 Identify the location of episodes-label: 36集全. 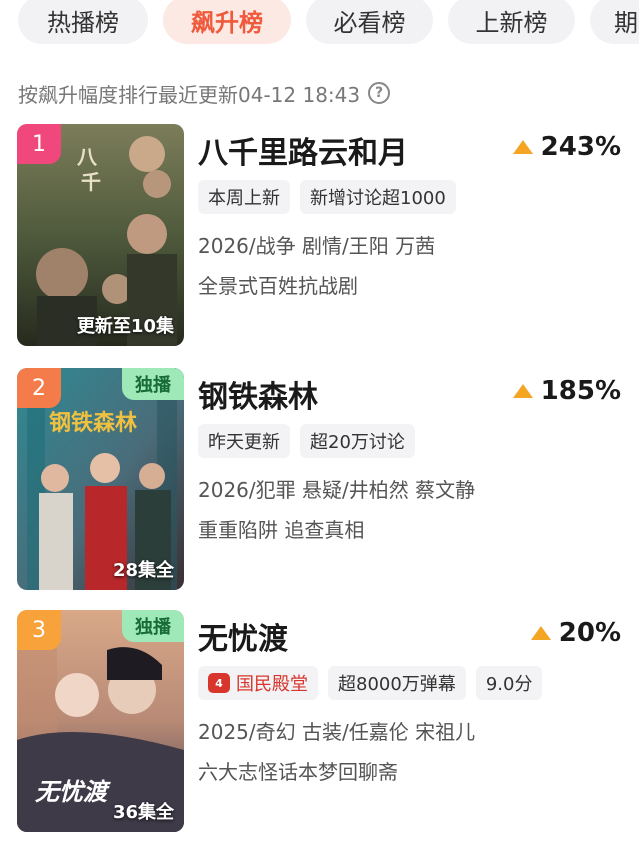
(143, 812).